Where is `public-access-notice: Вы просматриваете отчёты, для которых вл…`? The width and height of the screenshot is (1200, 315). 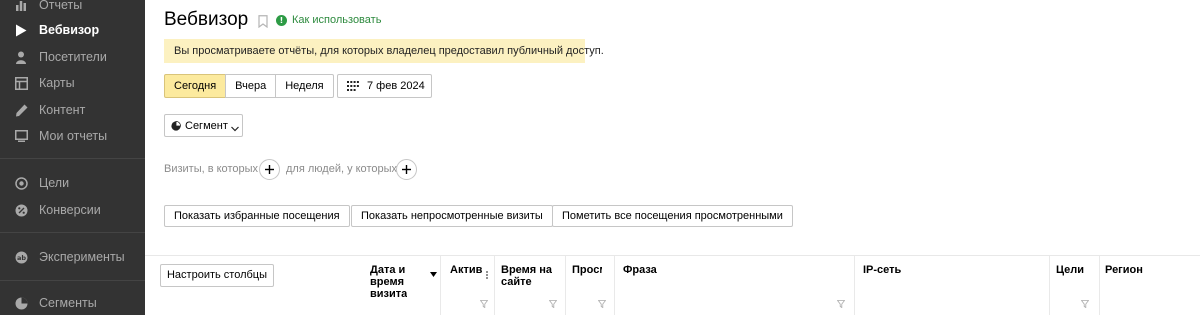 public-access-notice: Вы просматриваете отчёты, для которых вл… is located at coordinates (384, 51).